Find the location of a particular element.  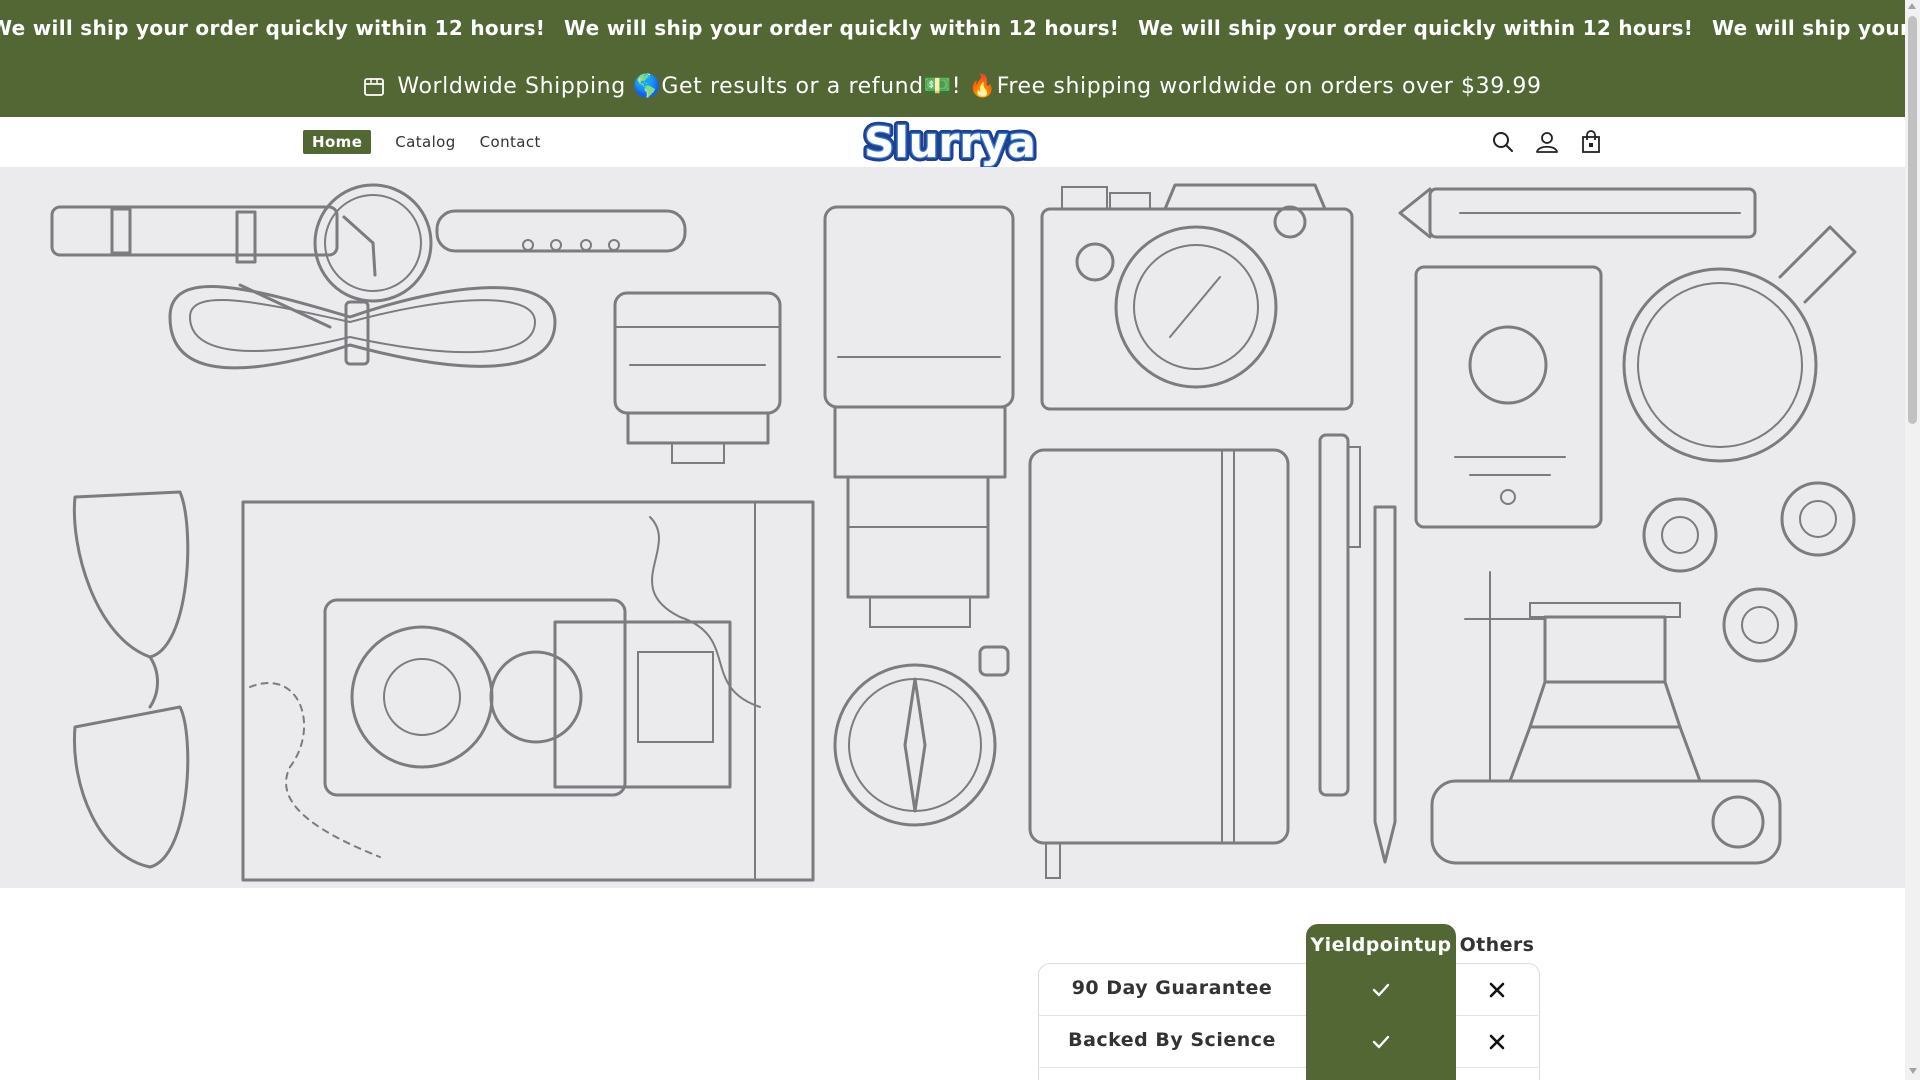

watch-illustration is located at coordinates (368, 243).